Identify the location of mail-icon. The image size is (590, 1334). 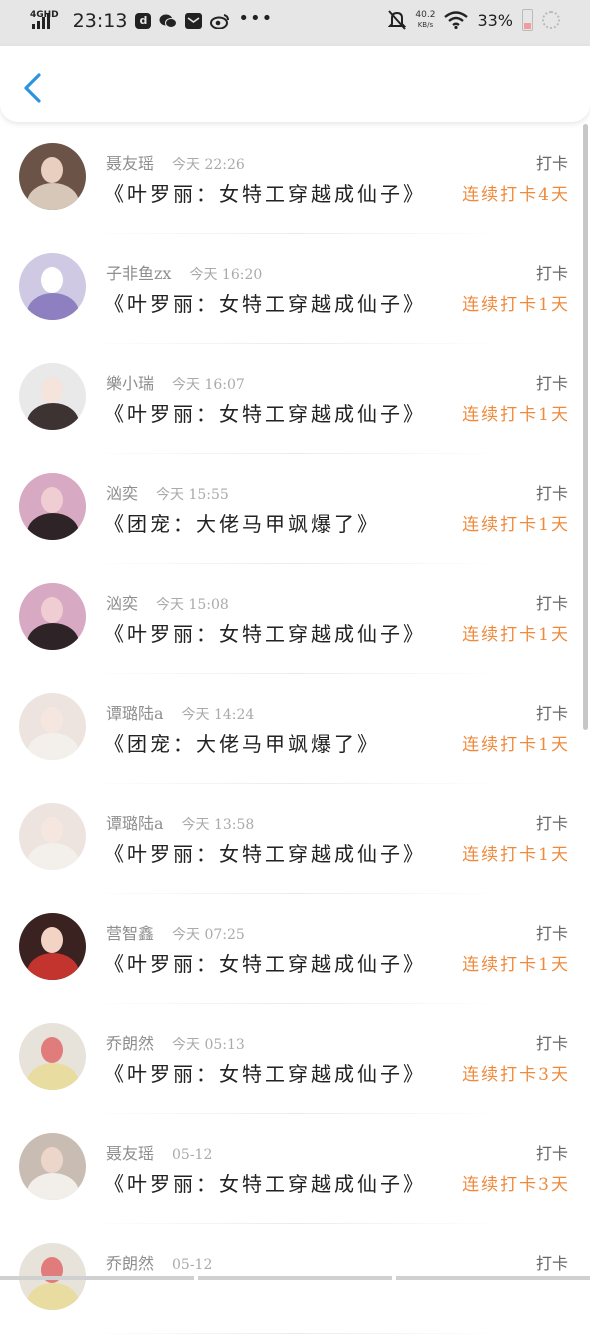
(194, 21).